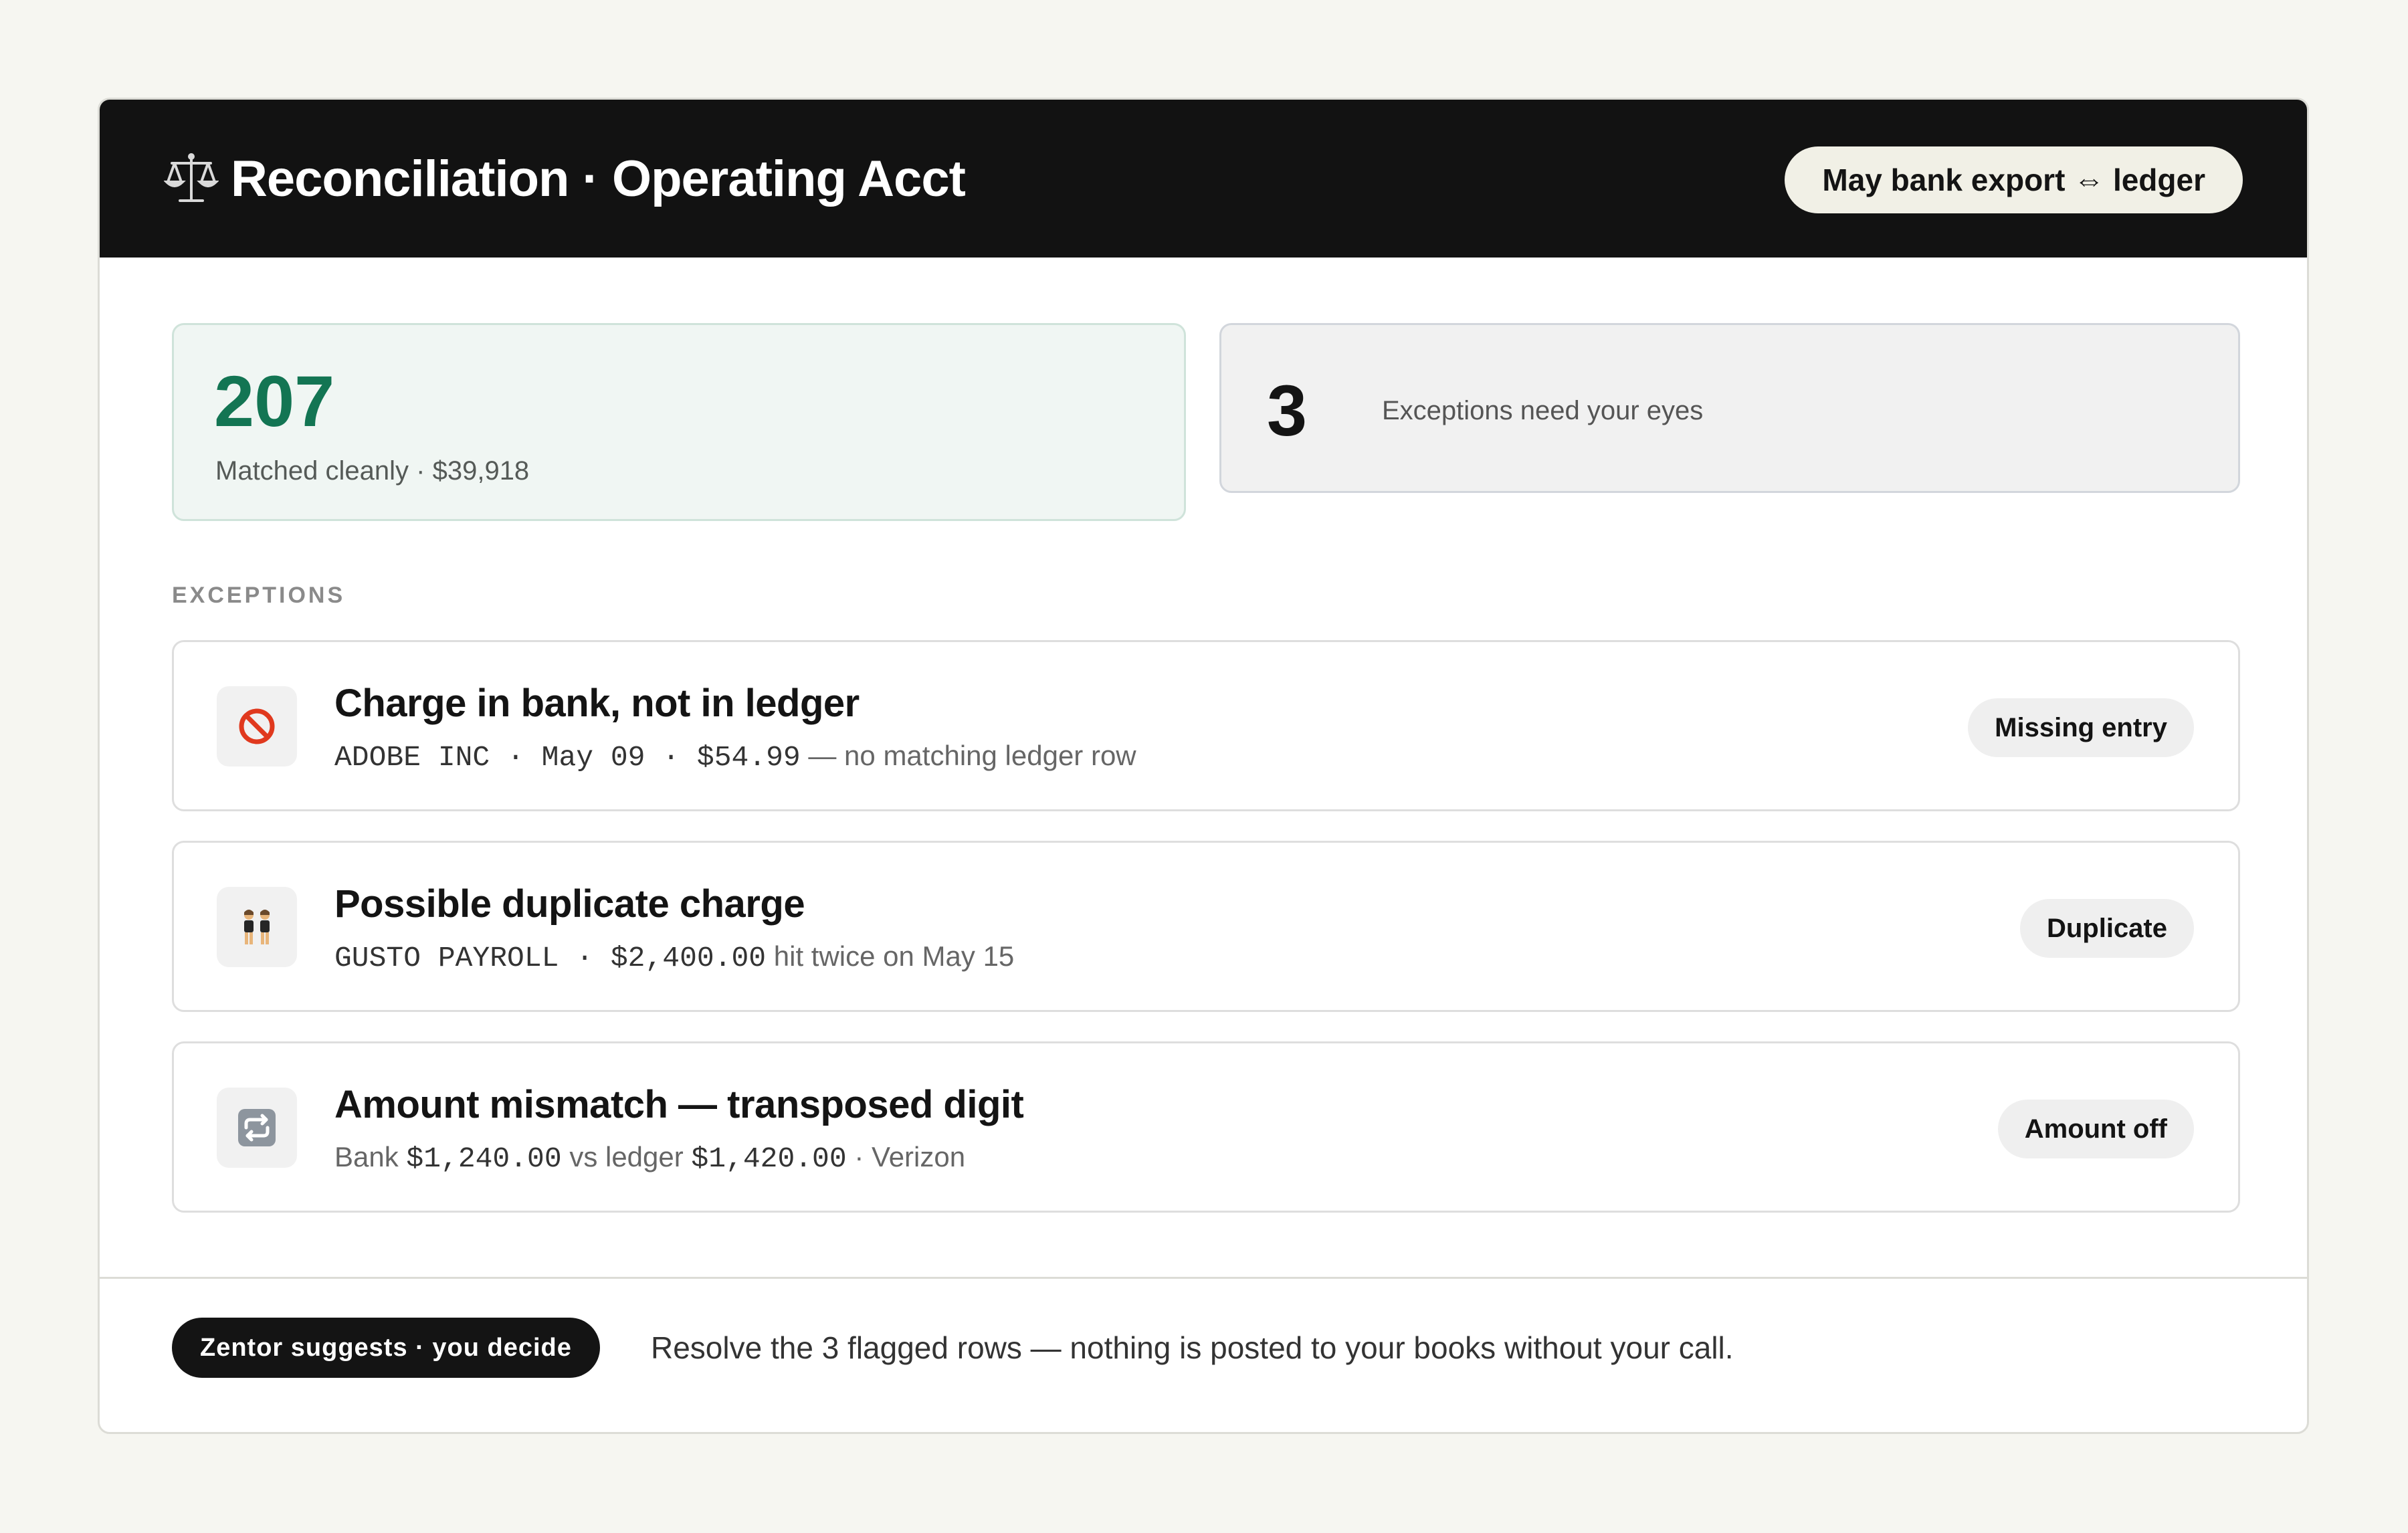 The height and width of the screenshot is (1533, 2408). Describe the element at coordinates (2106, 928) in the screenshot. I see `duplicate-tag: Duplicate` at that location.